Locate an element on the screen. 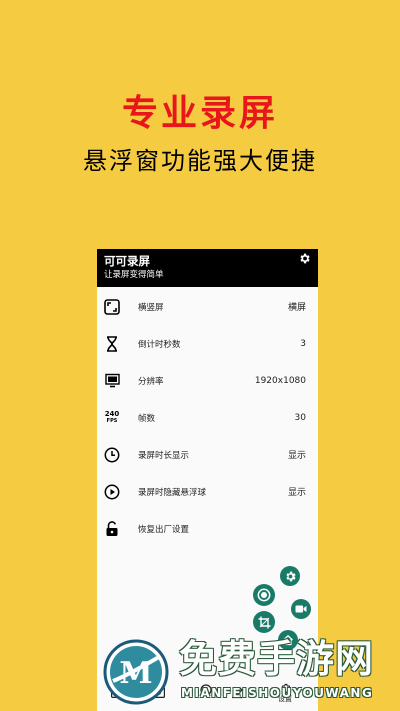  setting-row-countdown: 倒计时秒数 3 is located at coordinates (207, 343).